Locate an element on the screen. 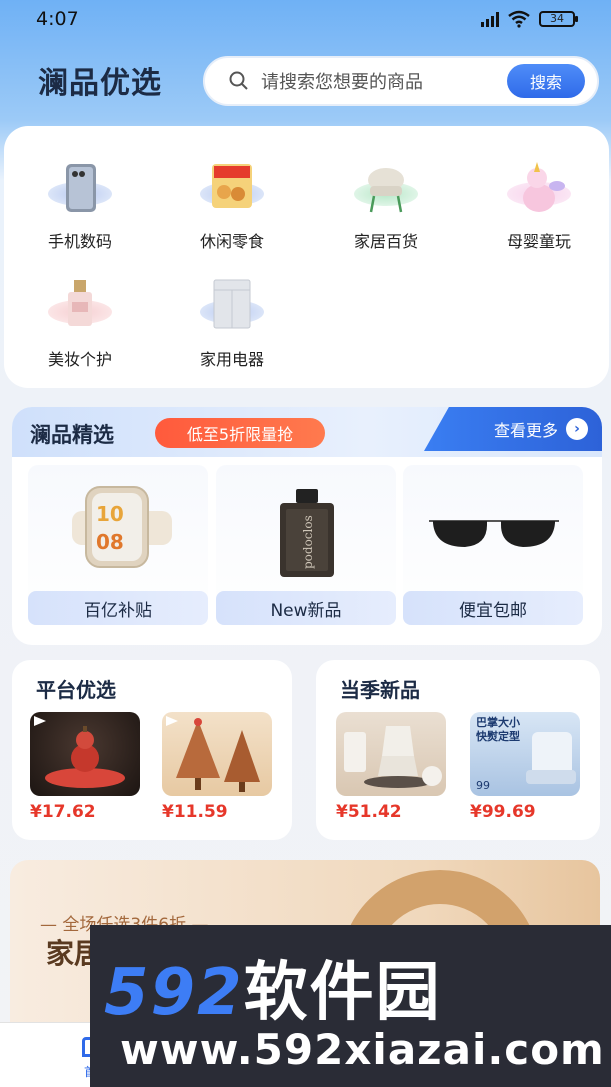  product-card: ¥17.62 is located at coordinates (85, 767).